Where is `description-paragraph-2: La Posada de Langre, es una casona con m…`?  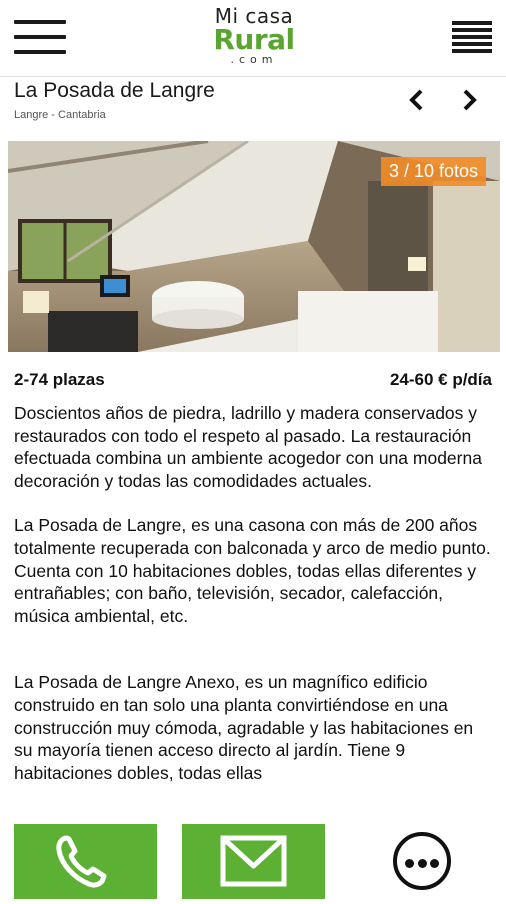 description-paragraph-2: La Posada de Langre, es una casona con m… is located at coordinates (252, 570).